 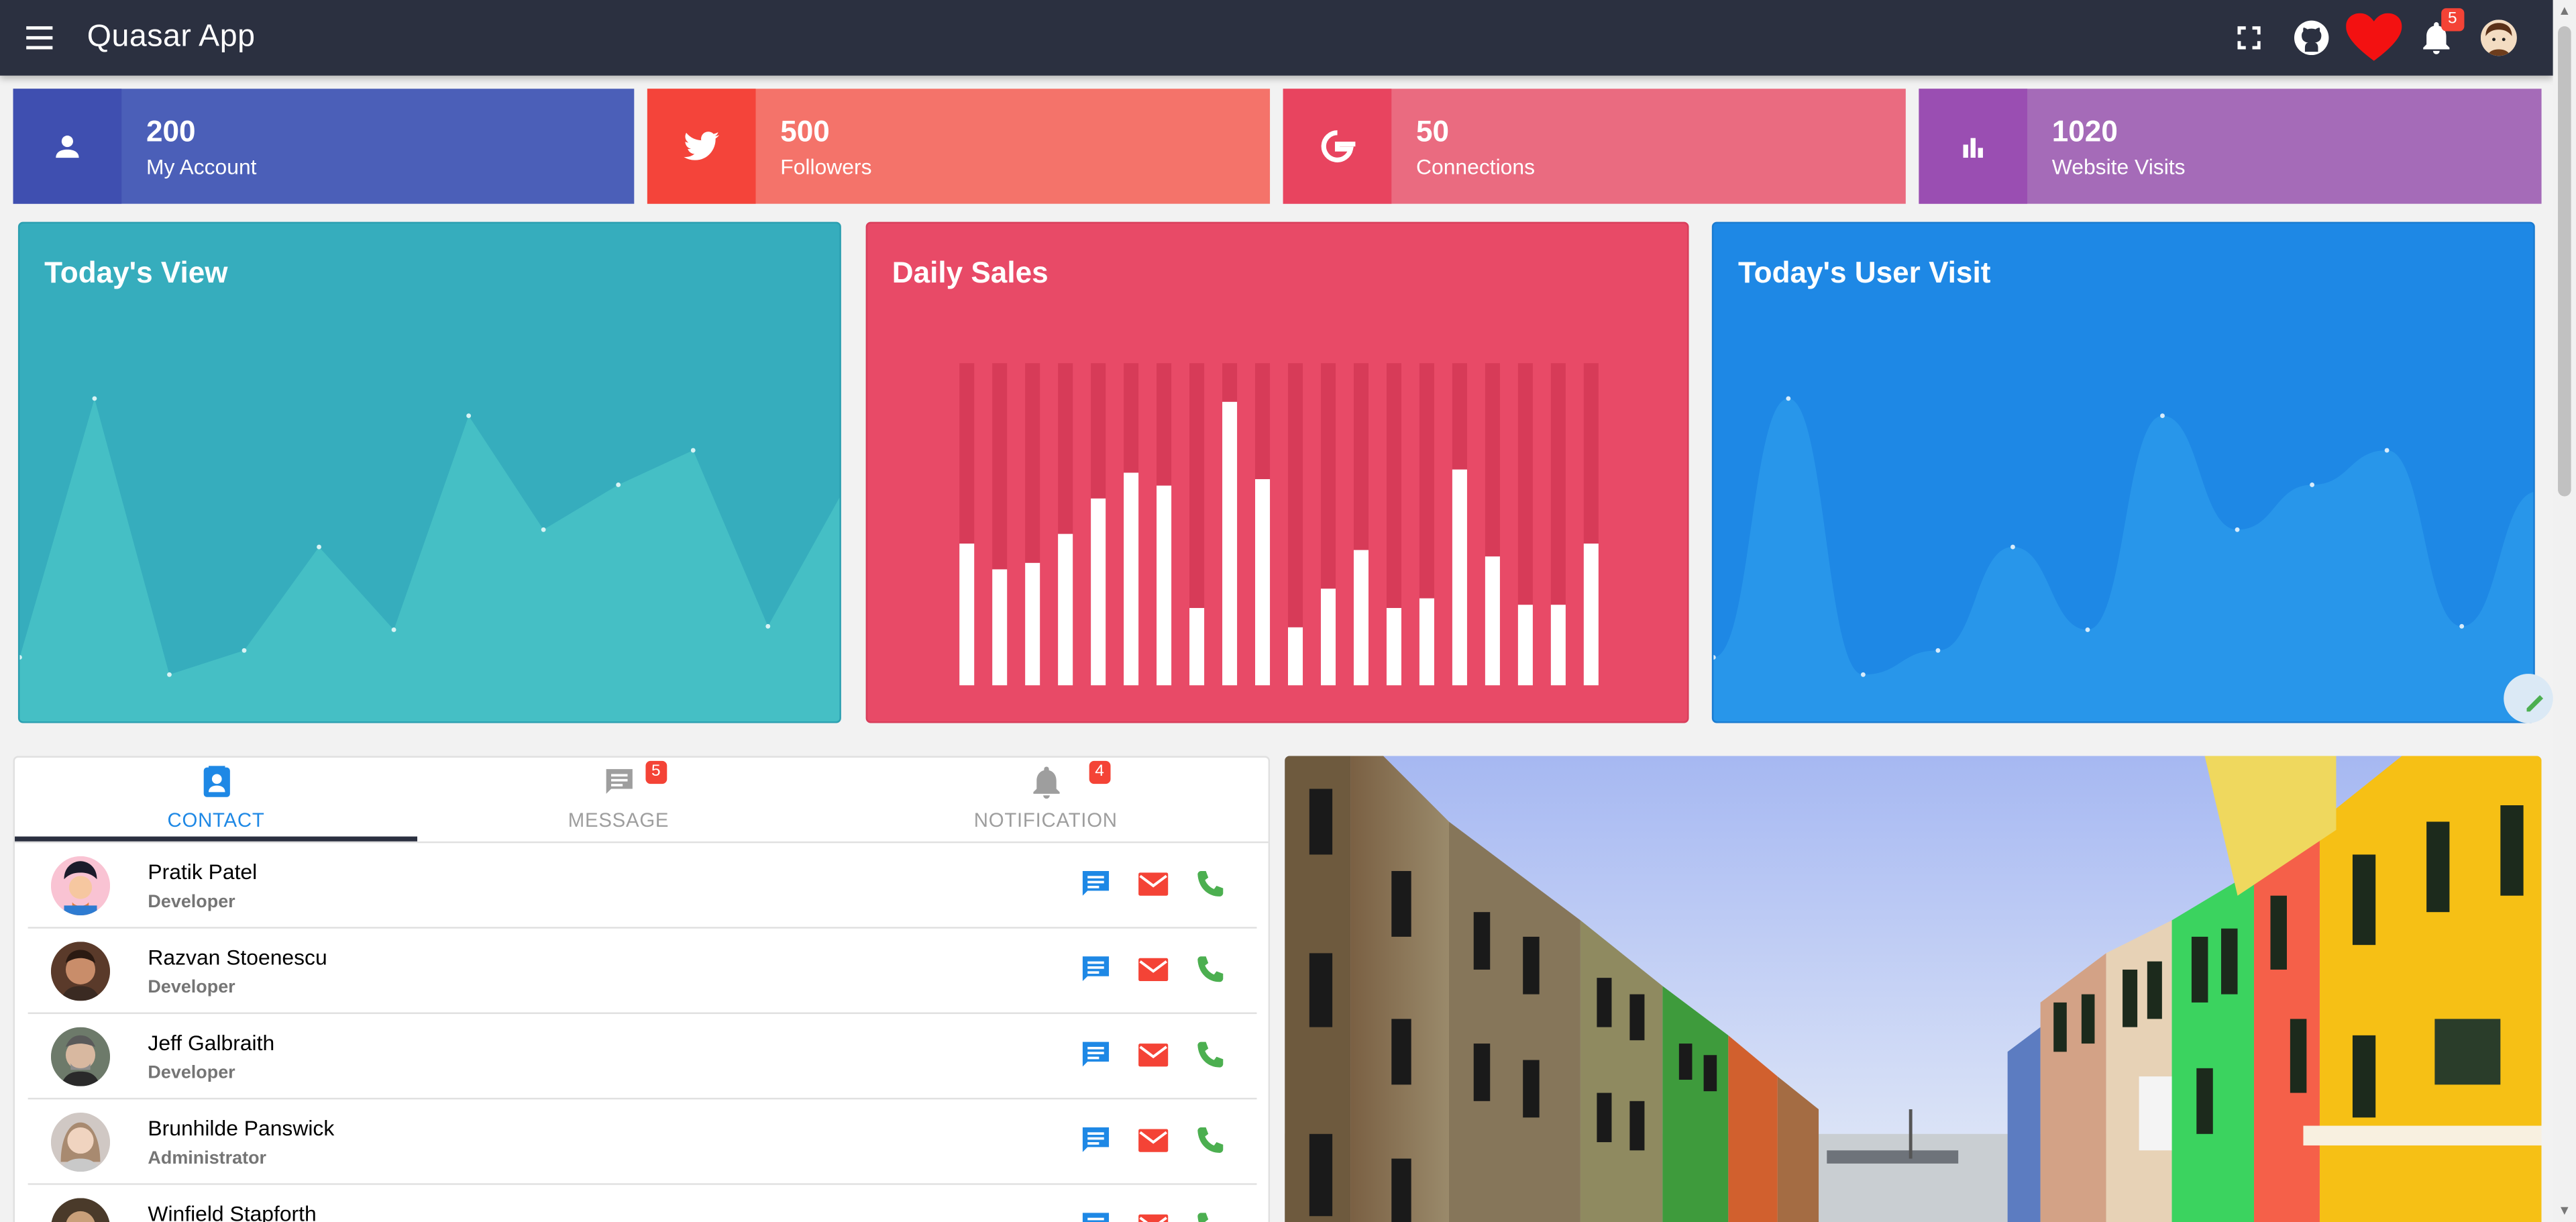 I want to click on user-visit-chart, so click(x=2123, y=559).